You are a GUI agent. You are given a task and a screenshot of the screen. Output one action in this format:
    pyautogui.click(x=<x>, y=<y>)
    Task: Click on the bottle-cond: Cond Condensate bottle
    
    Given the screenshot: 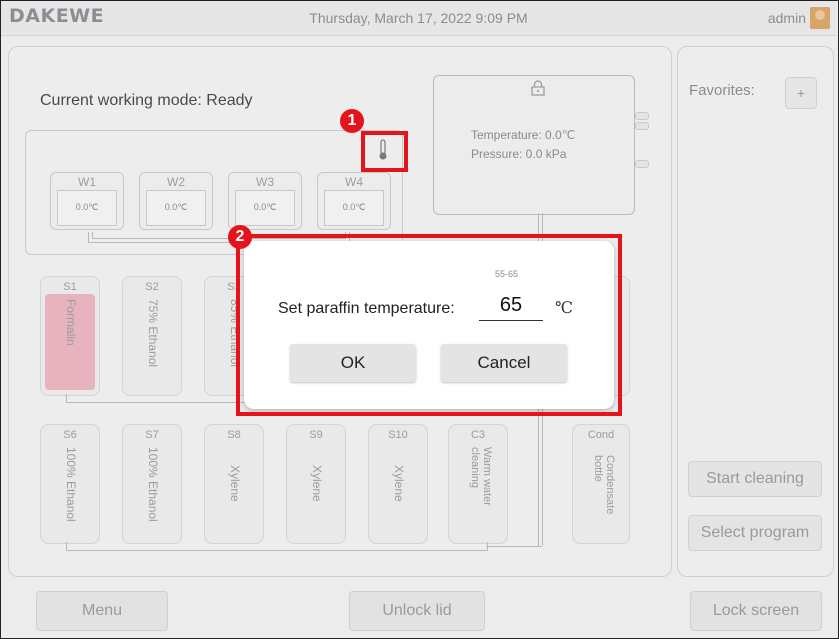 What is the action you would take?
    pyautogui.click(x=601, y=484)
    